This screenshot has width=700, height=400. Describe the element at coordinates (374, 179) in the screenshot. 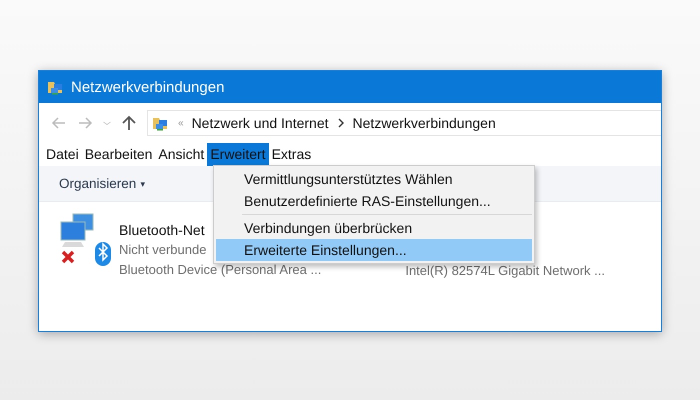

I see `menu-item: Vermittlungsunterstütztes Wählen` at that location.